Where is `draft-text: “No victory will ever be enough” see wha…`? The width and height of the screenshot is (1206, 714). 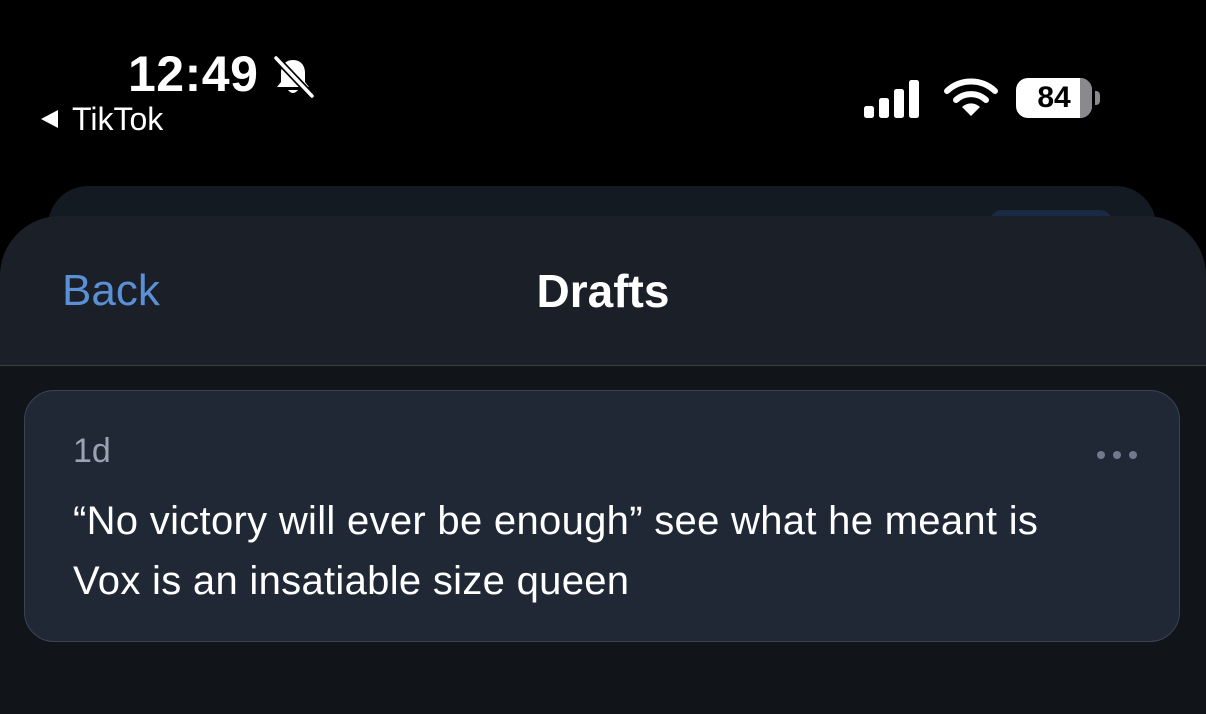 draft-text: “No victory will ever be enough” see wha… is located at coordinates (556, 551).